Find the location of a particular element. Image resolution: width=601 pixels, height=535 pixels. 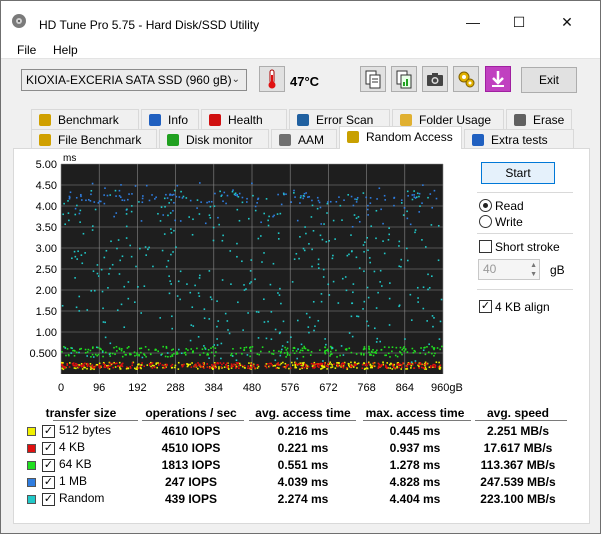

spin-up-icon: ▲ is located at coordinates (533, 265).